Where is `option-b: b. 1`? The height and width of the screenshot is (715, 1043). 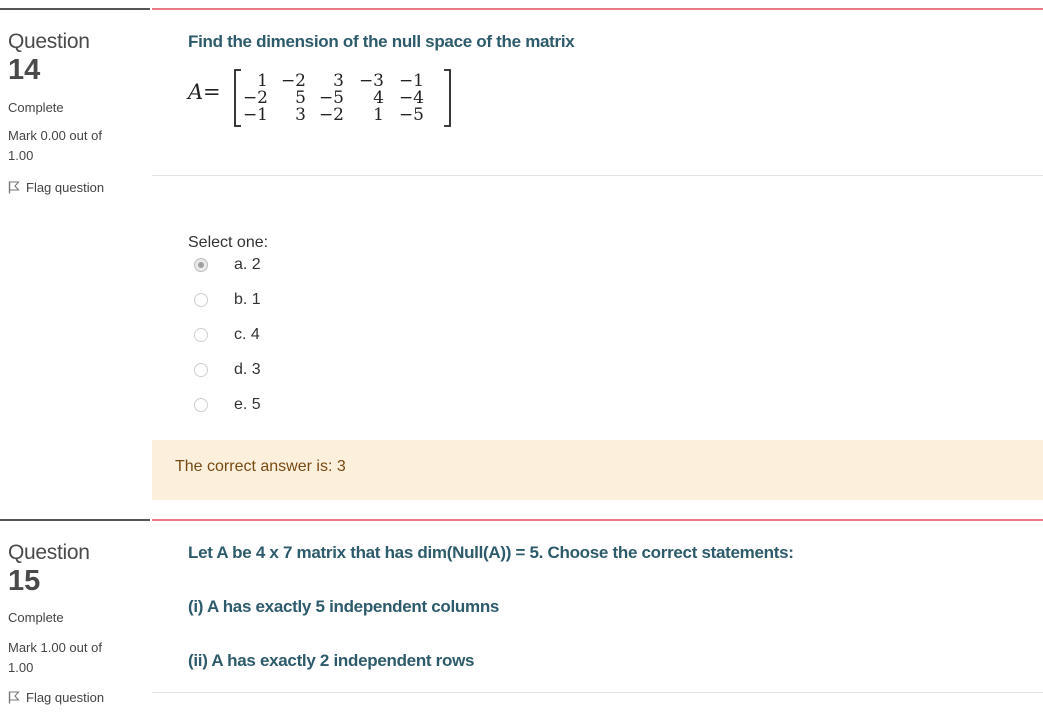 option-b: b. 1 is located at coordinates (227, 300).